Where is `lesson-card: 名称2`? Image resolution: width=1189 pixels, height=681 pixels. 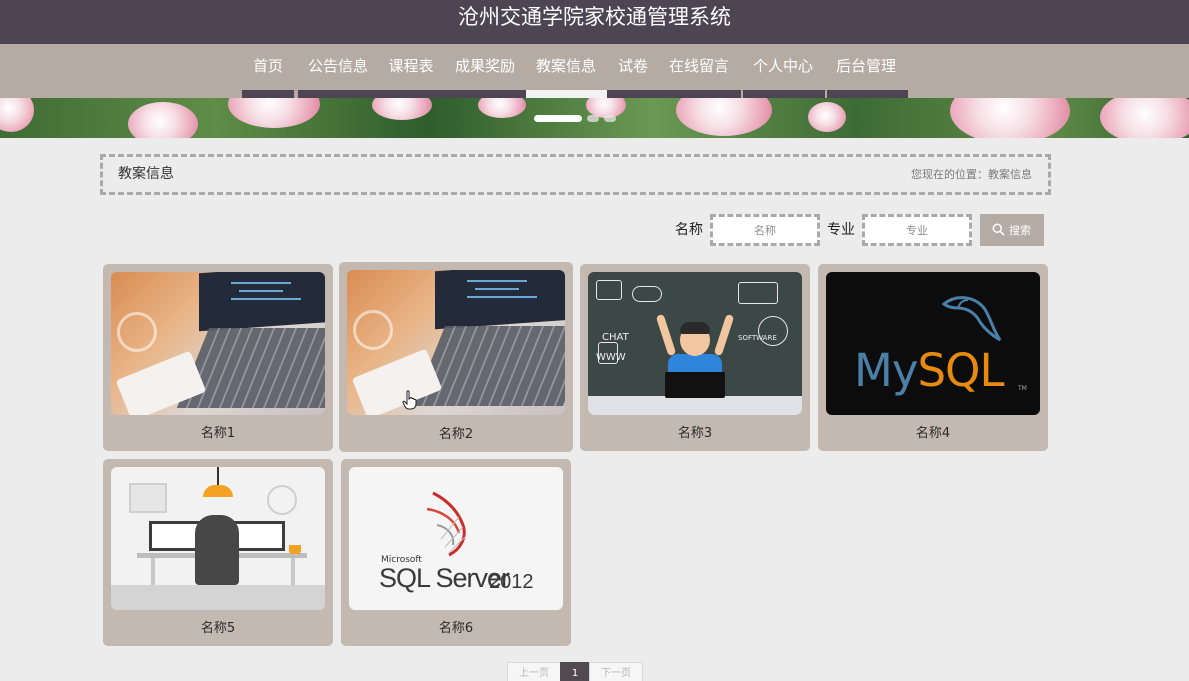
lesson-card: 名称2 is located at coordinates (456, 357).